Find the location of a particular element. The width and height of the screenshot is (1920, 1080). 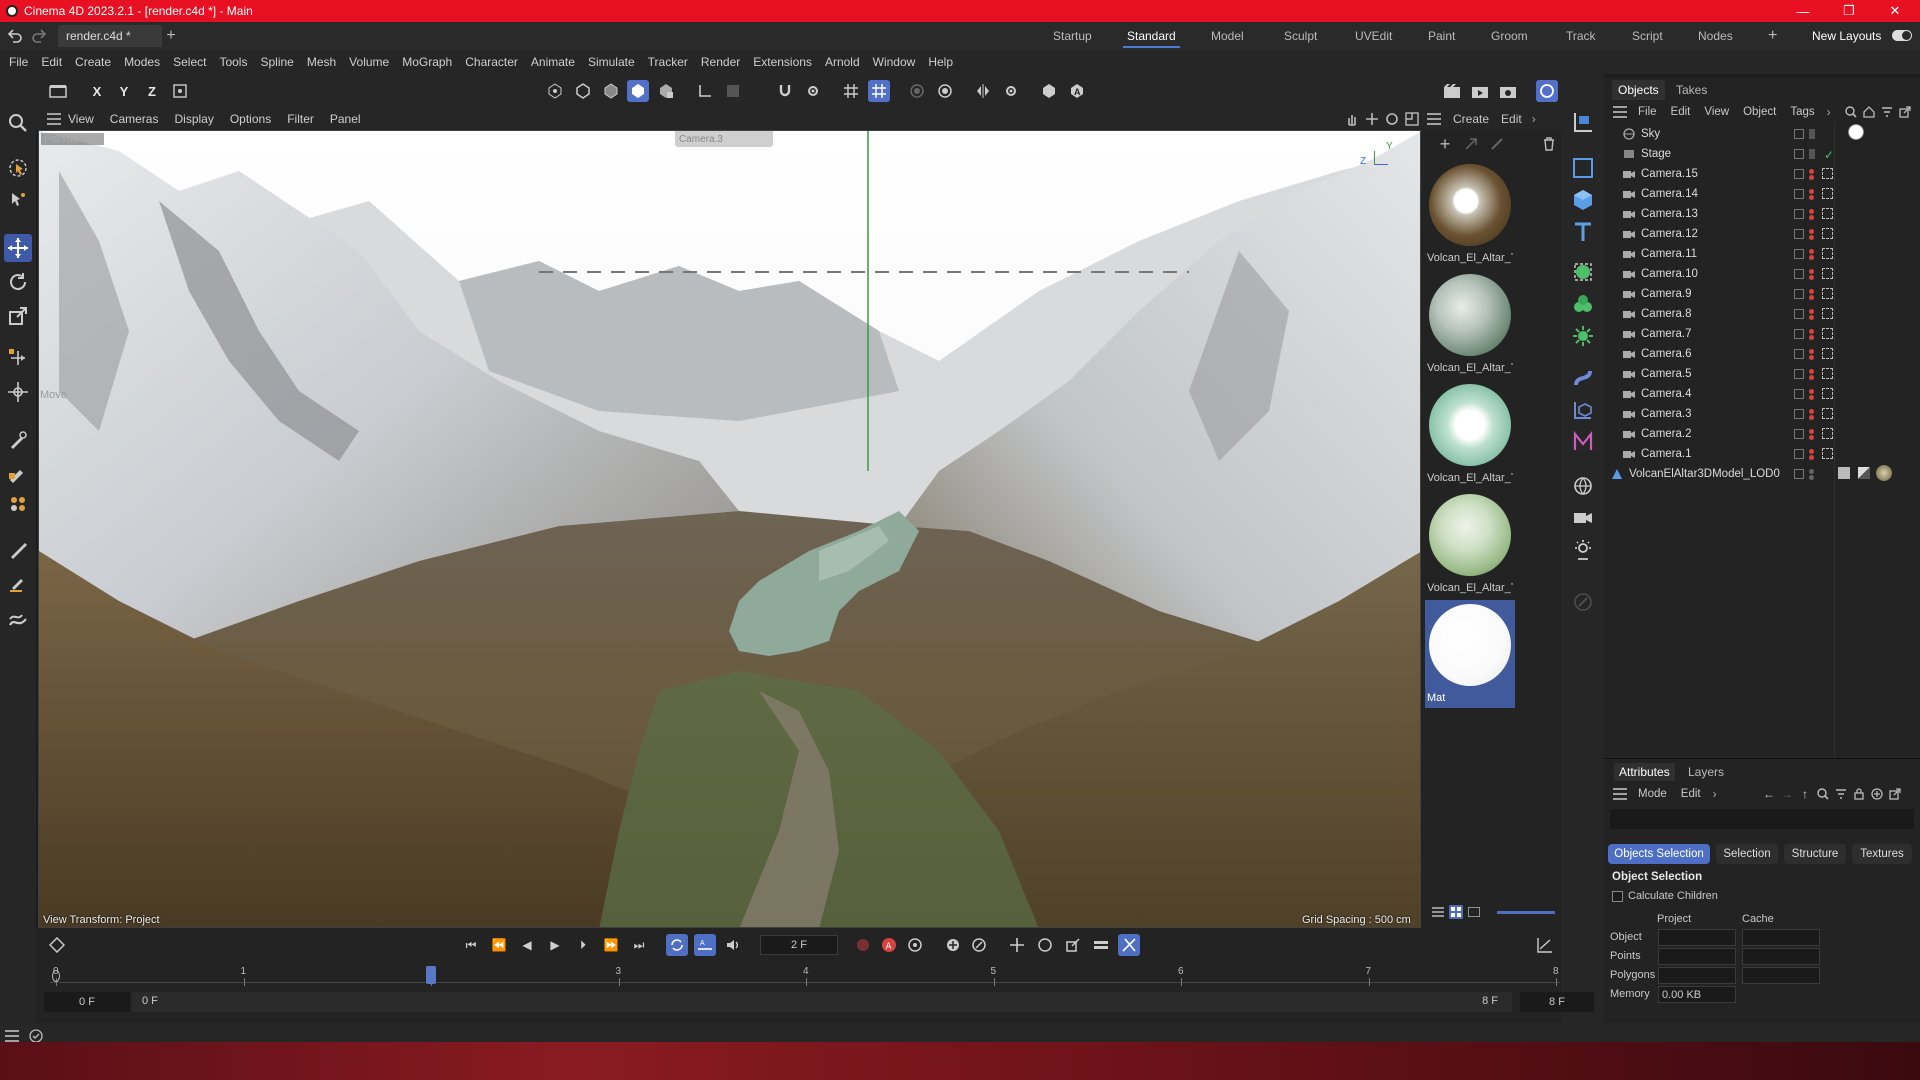

go-to-end-button: ⏭ is located at coordinates (639, 945).